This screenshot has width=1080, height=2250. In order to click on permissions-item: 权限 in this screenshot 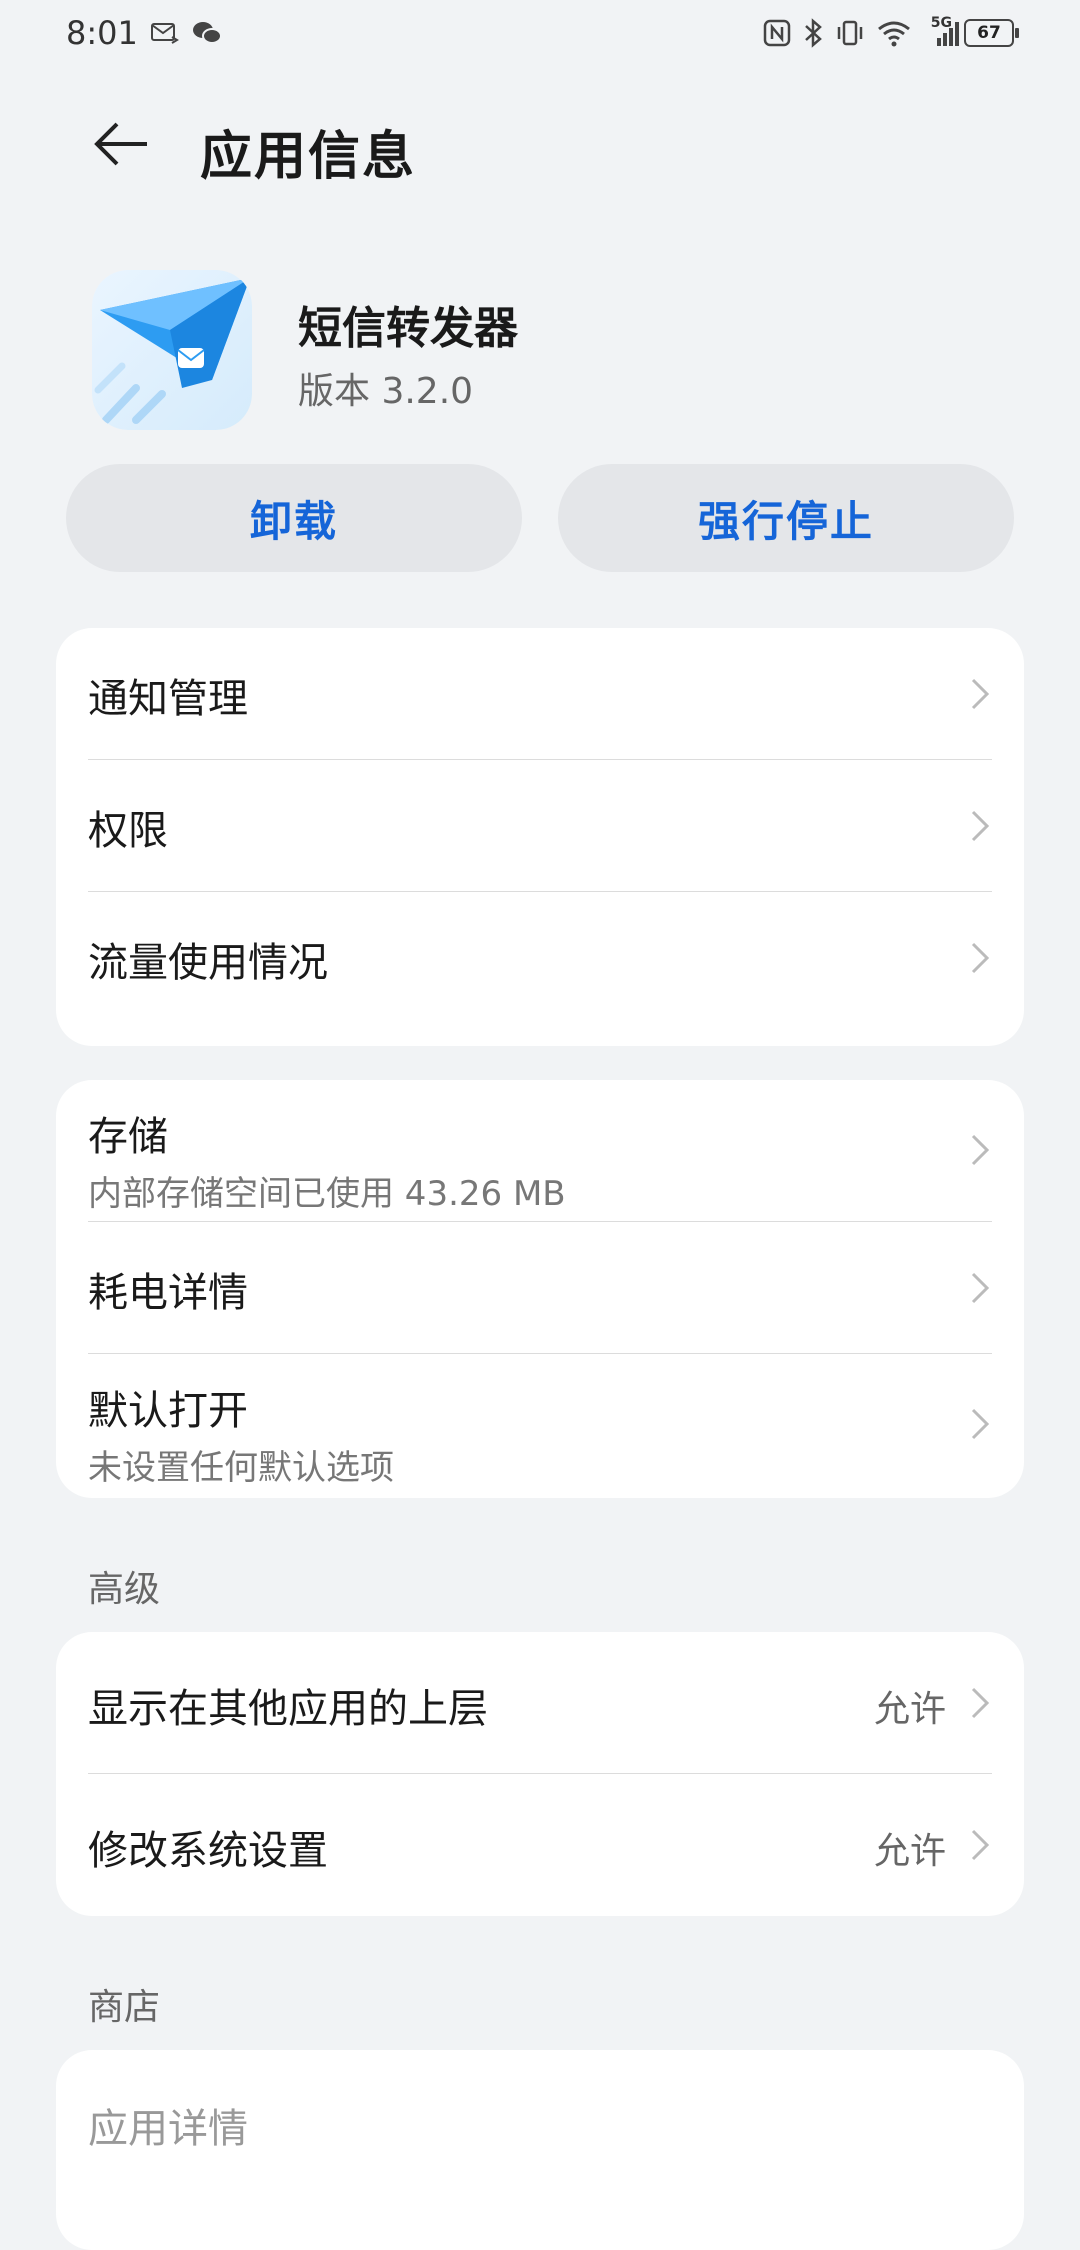, I will do `click(540, 826)`.